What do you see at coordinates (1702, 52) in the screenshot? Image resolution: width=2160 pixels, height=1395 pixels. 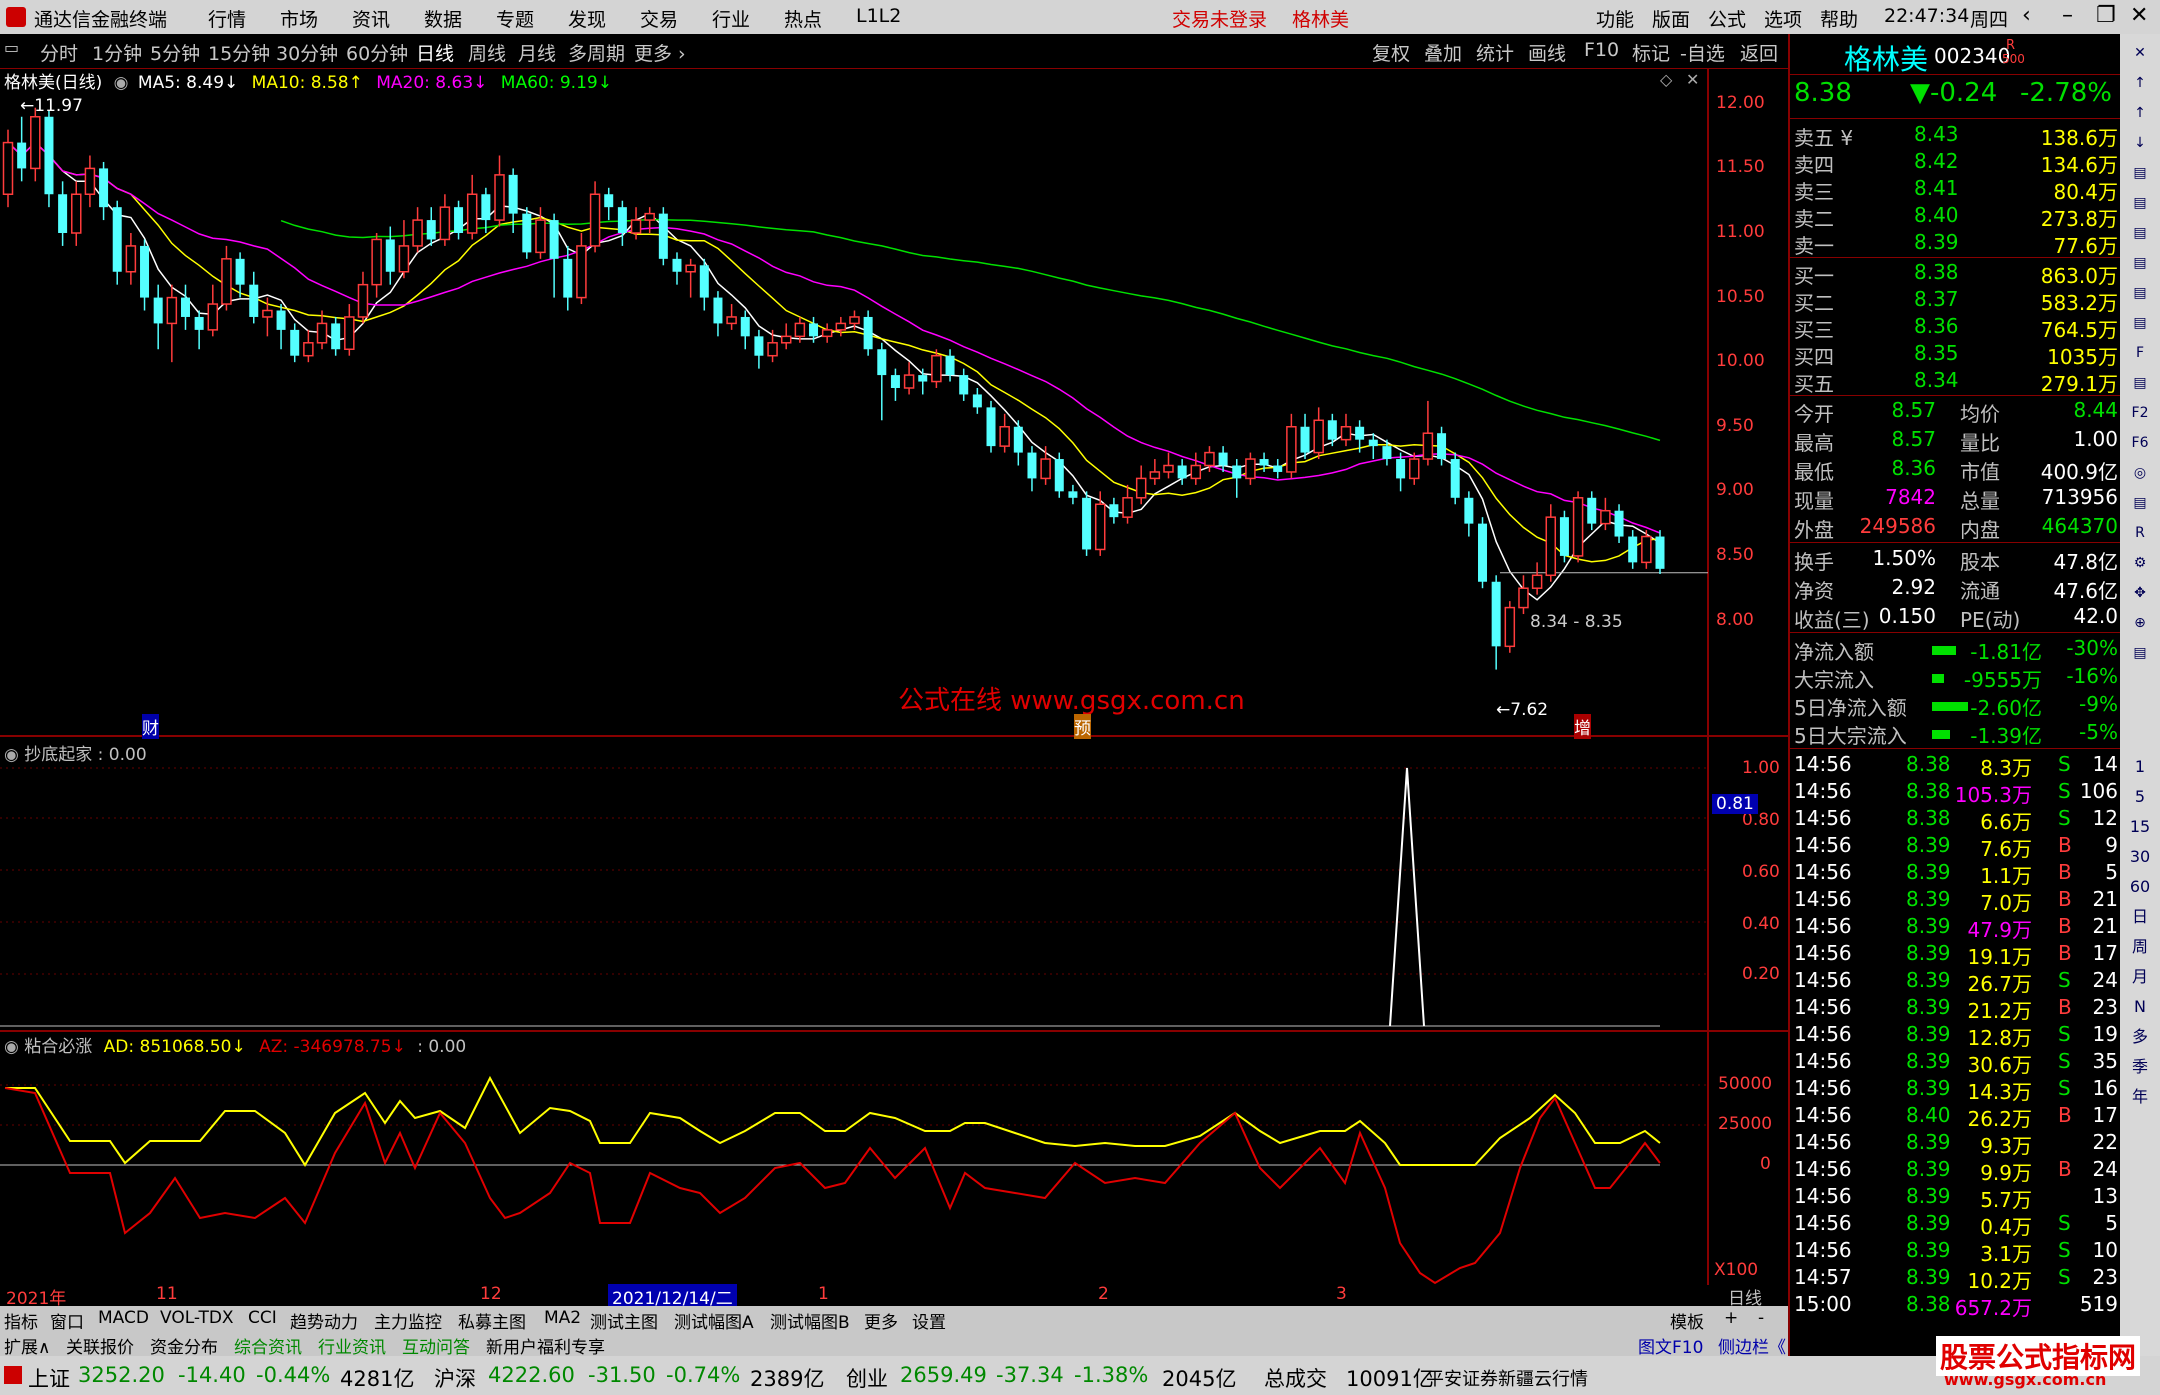 I see `tool-favorite: -自选` at bounding box center [1702, 52].